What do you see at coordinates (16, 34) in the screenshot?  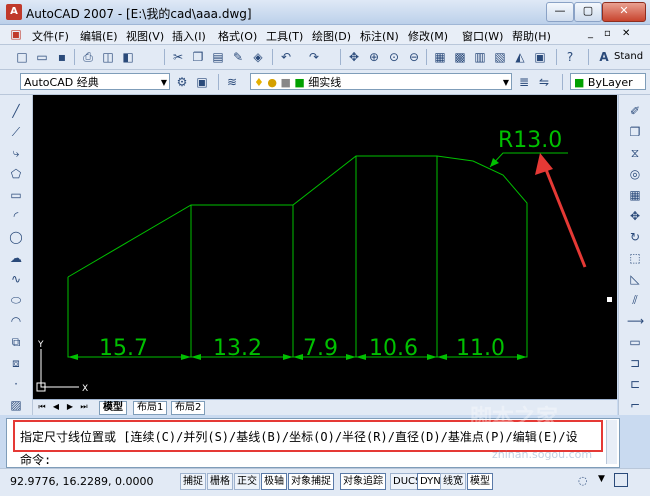 I see `document-icon: ▣` at bounding box center [16, 34].